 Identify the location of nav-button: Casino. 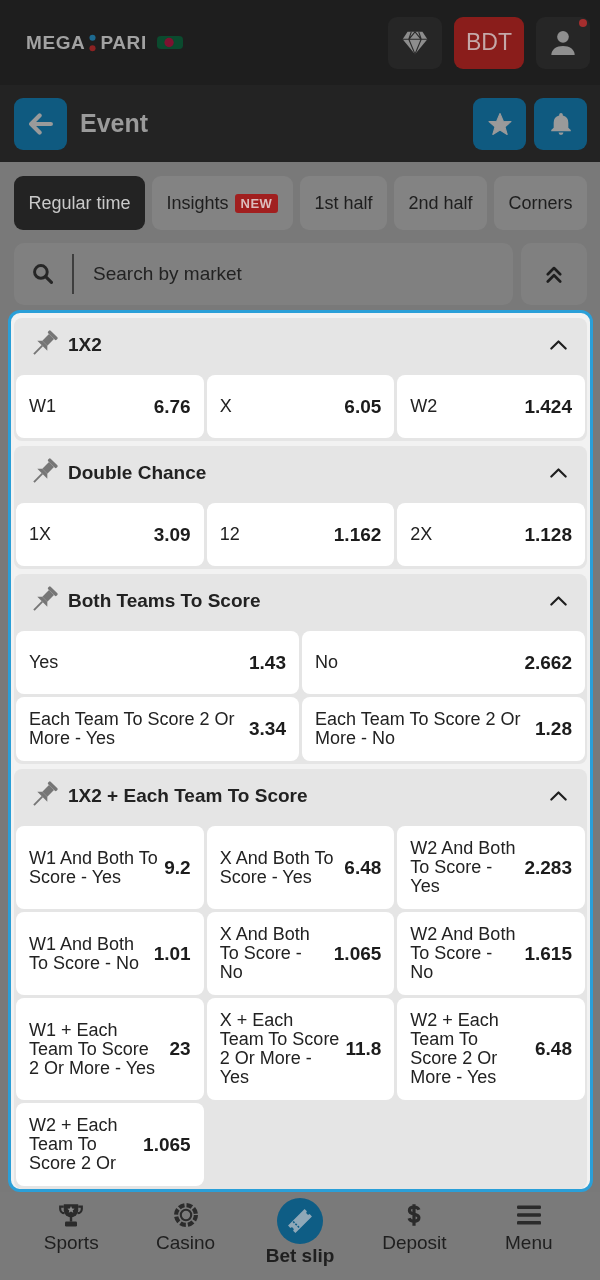
(185, 1236).